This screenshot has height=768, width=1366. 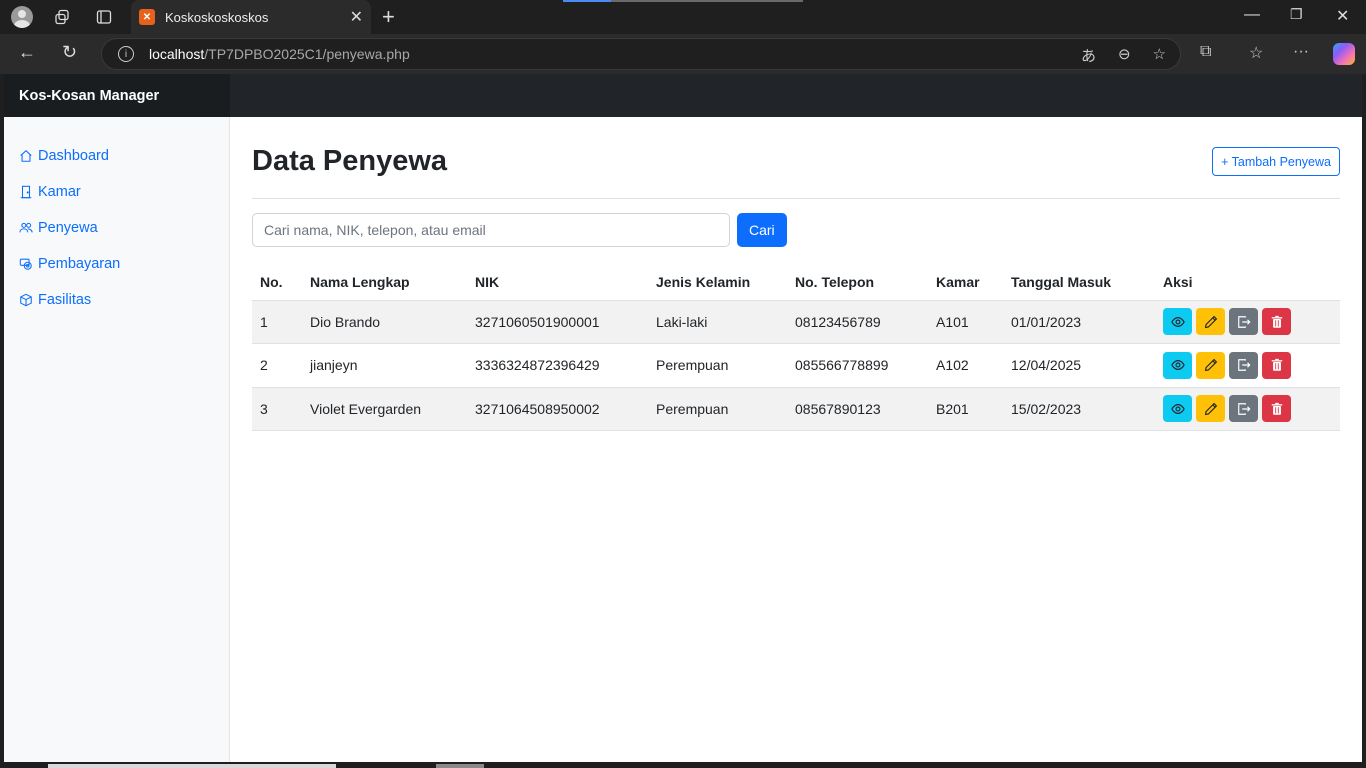 I want to click on table-cell: 3271060501900001, so click(x=557, y=322).